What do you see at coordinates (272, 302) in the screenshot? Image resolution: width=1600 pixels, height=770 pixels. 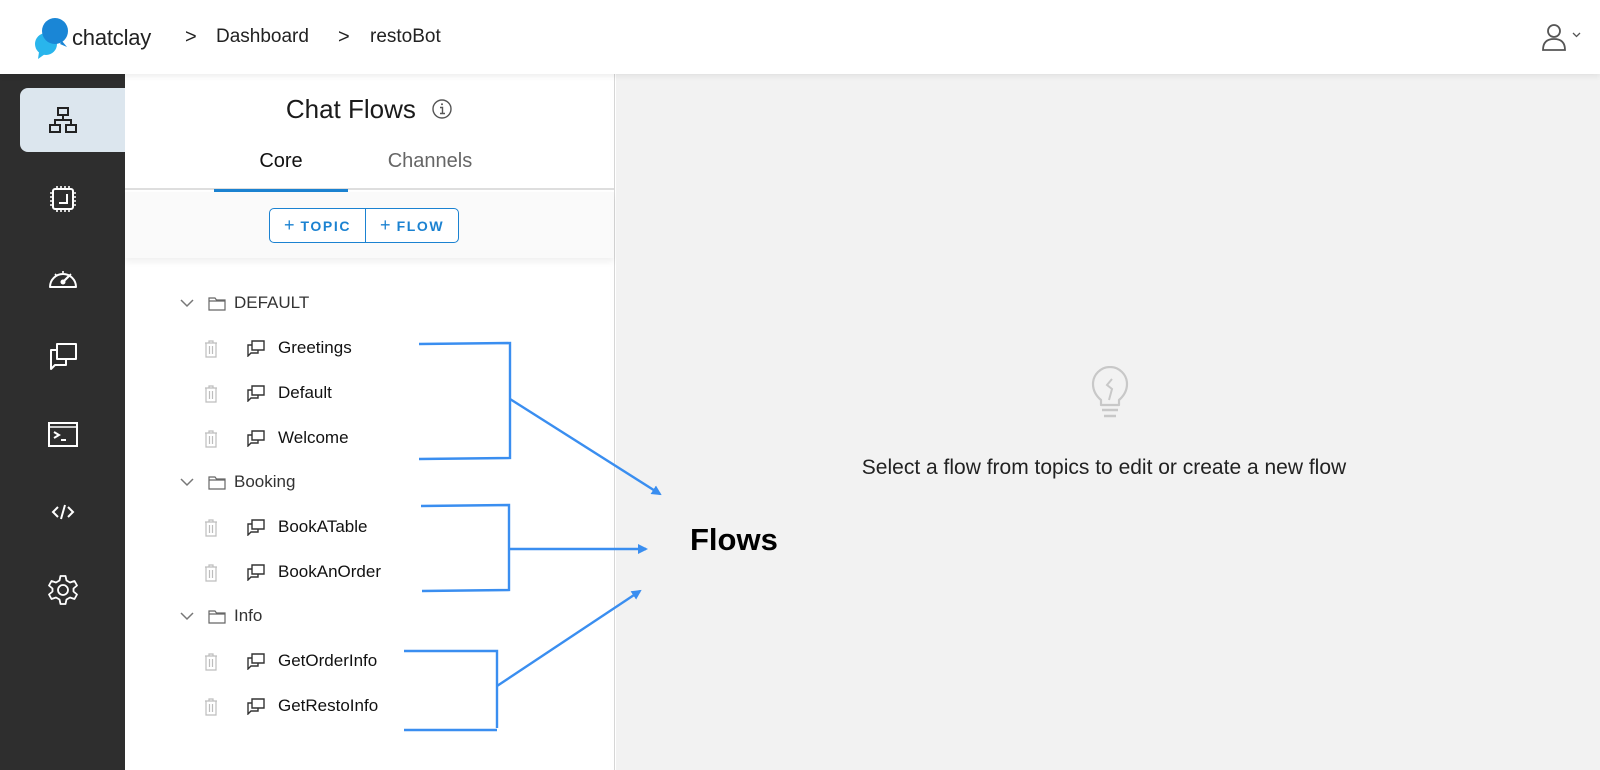 I see `topic-name: DEFAULT` at bounding box center [272, 302].